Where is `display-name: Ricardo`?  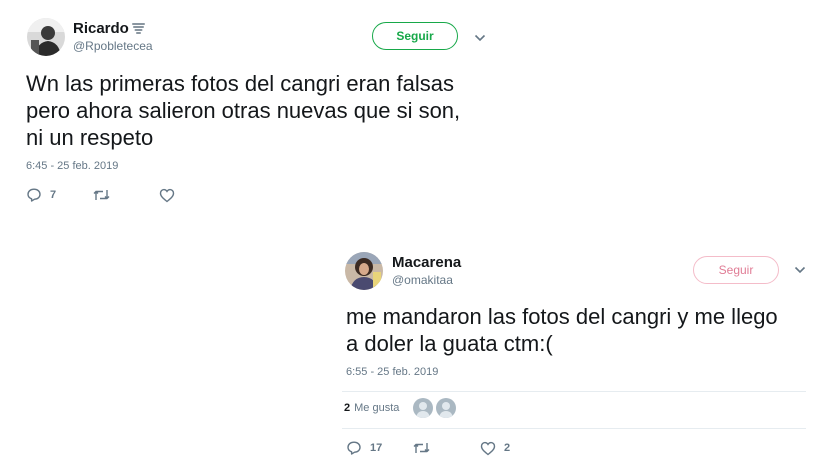 display-name: Ricardo is located at coordinates (101, 28).